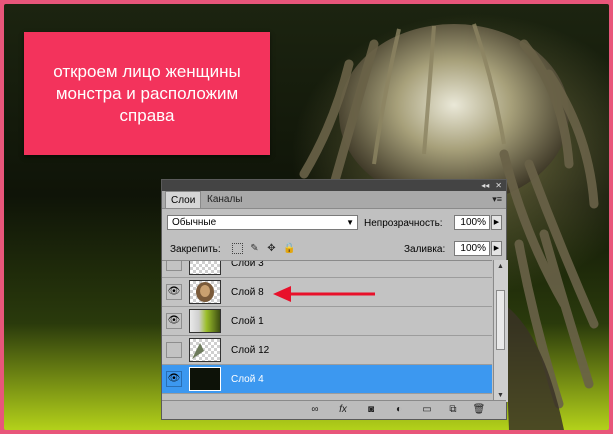 The height and width of the screenshot is (434, 613). What do you see at coordinates (195, 249) in the screenshot?
I see `lock-label: Закрепить:` at bounding box center [195, 249].